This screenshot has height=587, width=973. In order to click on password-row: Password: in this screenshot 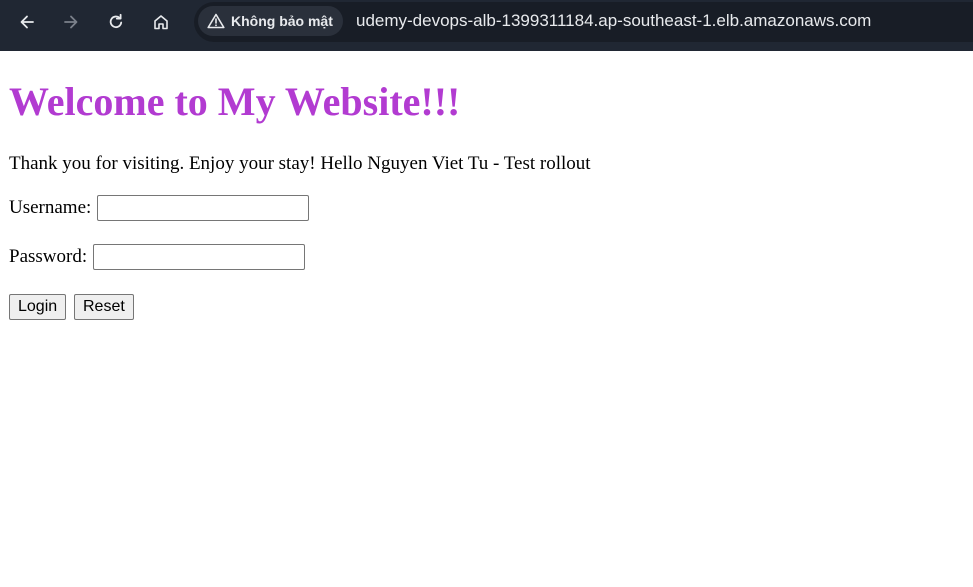, I will do `click(157, 257)`.